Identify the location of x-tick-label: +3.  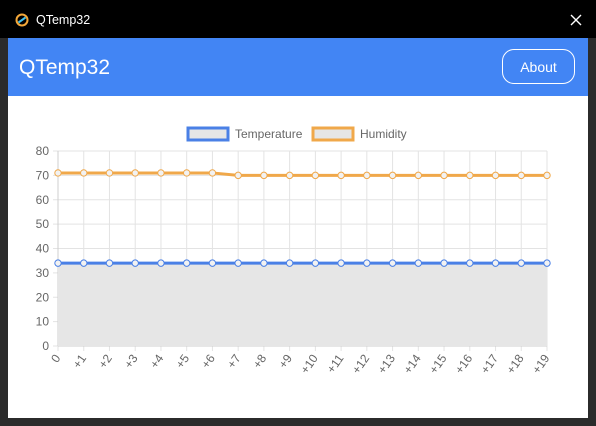
(131, 361).